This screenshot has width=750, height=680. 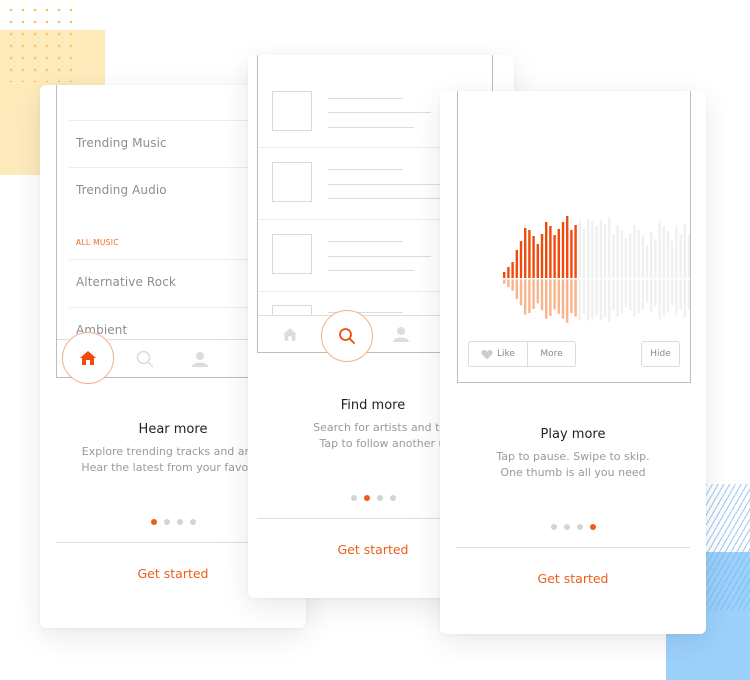 What do you see at coordinates (728, 547) in the screenshot?
I see `decorative-stripe-pattern` at bounding box center [728, 547].